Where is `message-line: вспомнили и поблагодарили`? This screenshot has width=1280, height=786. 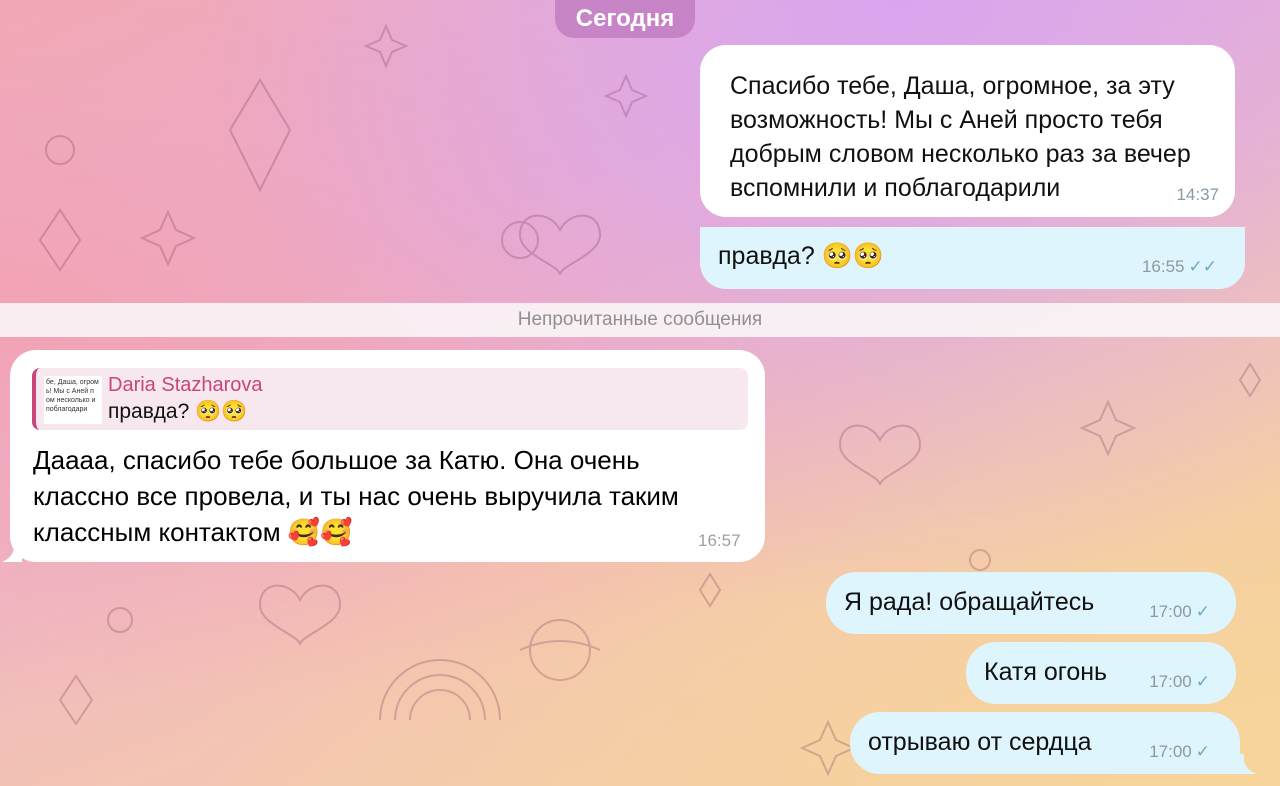
message-line: вспомнили и поблагодарили is located at coordinates (895, 188).